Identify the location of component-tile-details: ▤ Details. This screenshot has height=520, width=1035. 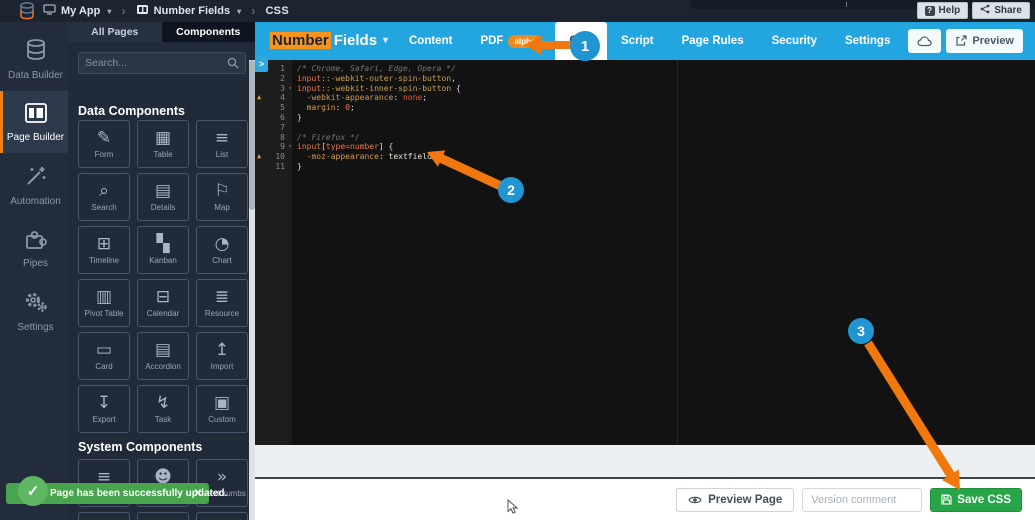
(163, 197).